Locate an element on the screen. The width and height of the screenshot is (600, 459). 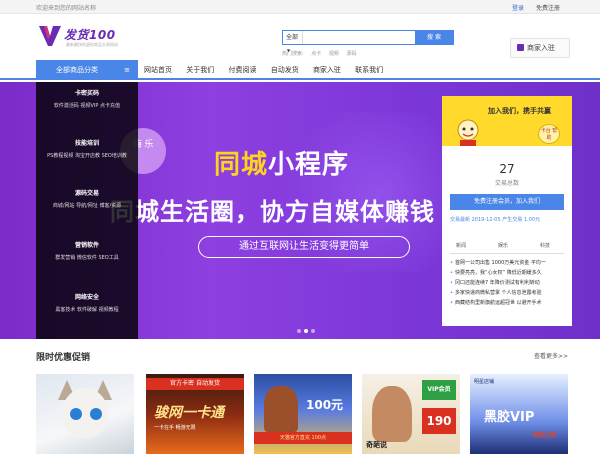
product-band: 官方卡密 自动发货 is located at coordinates (195, 384).